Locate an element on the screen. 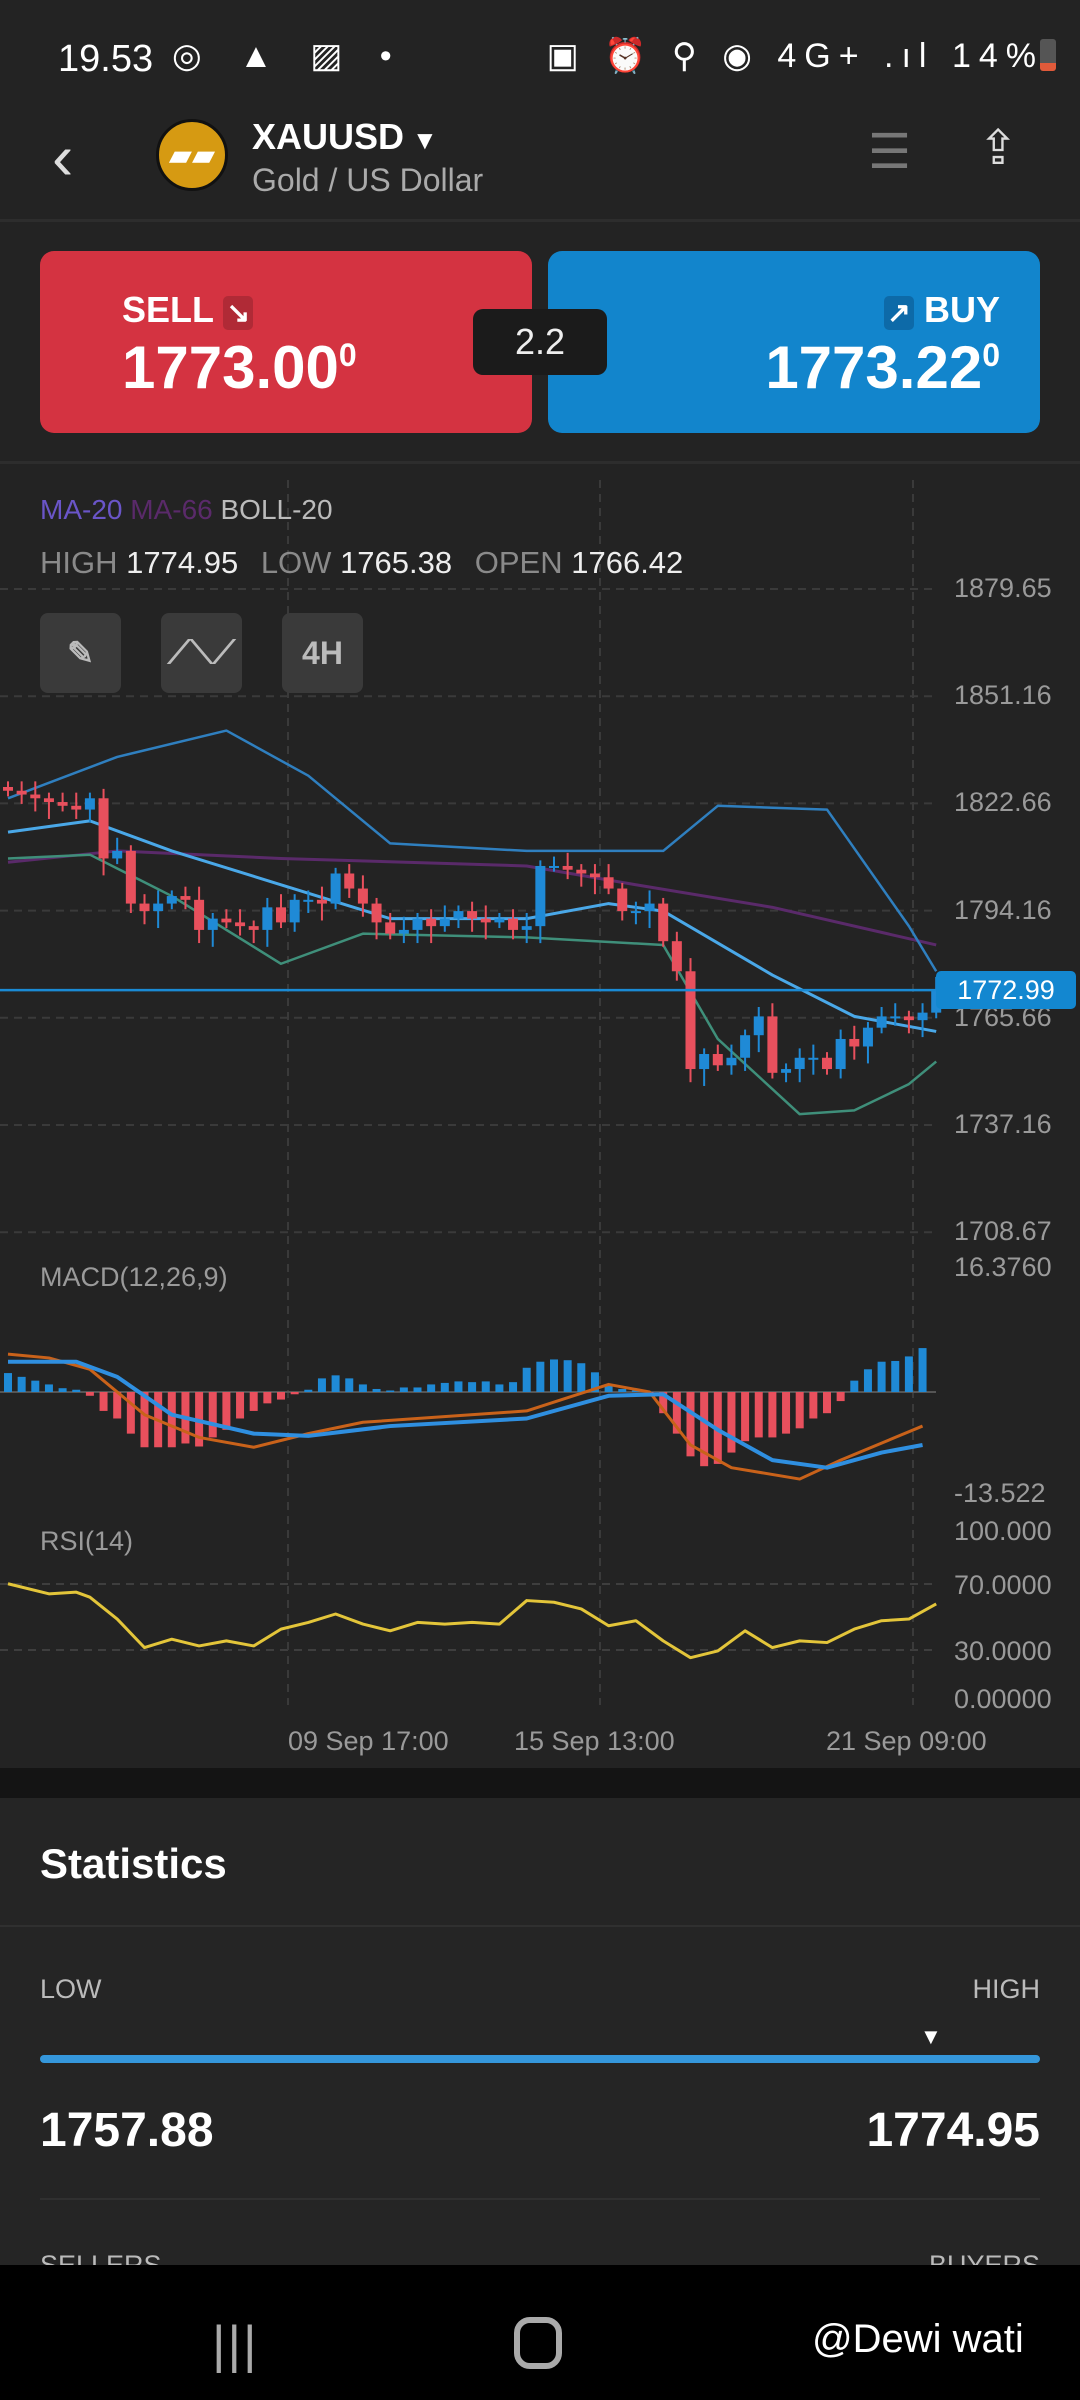 Image resolution: width=1080 pixels, height=2400 pixels. price-tick: 1708.67 is located at coordinates (1003, 1231).